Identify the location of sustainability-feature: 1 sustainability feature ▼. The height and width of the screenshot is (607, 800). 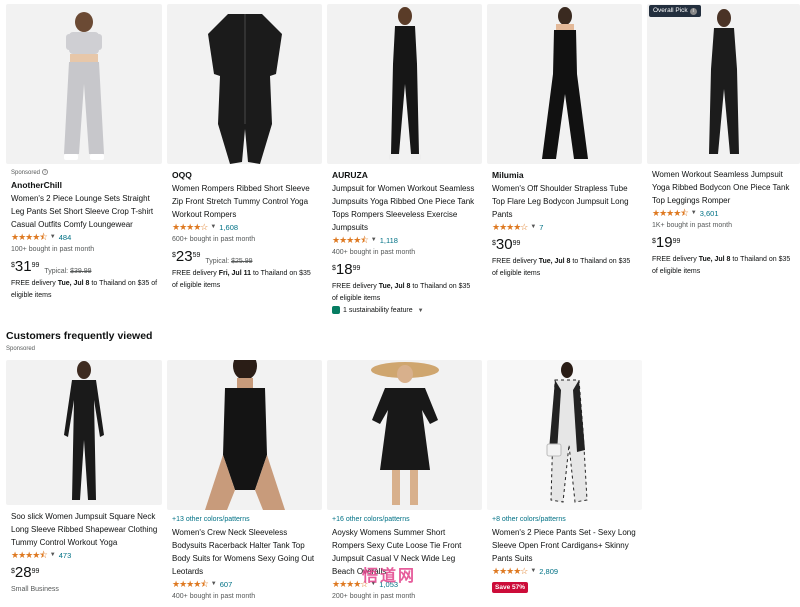
(405, 311).